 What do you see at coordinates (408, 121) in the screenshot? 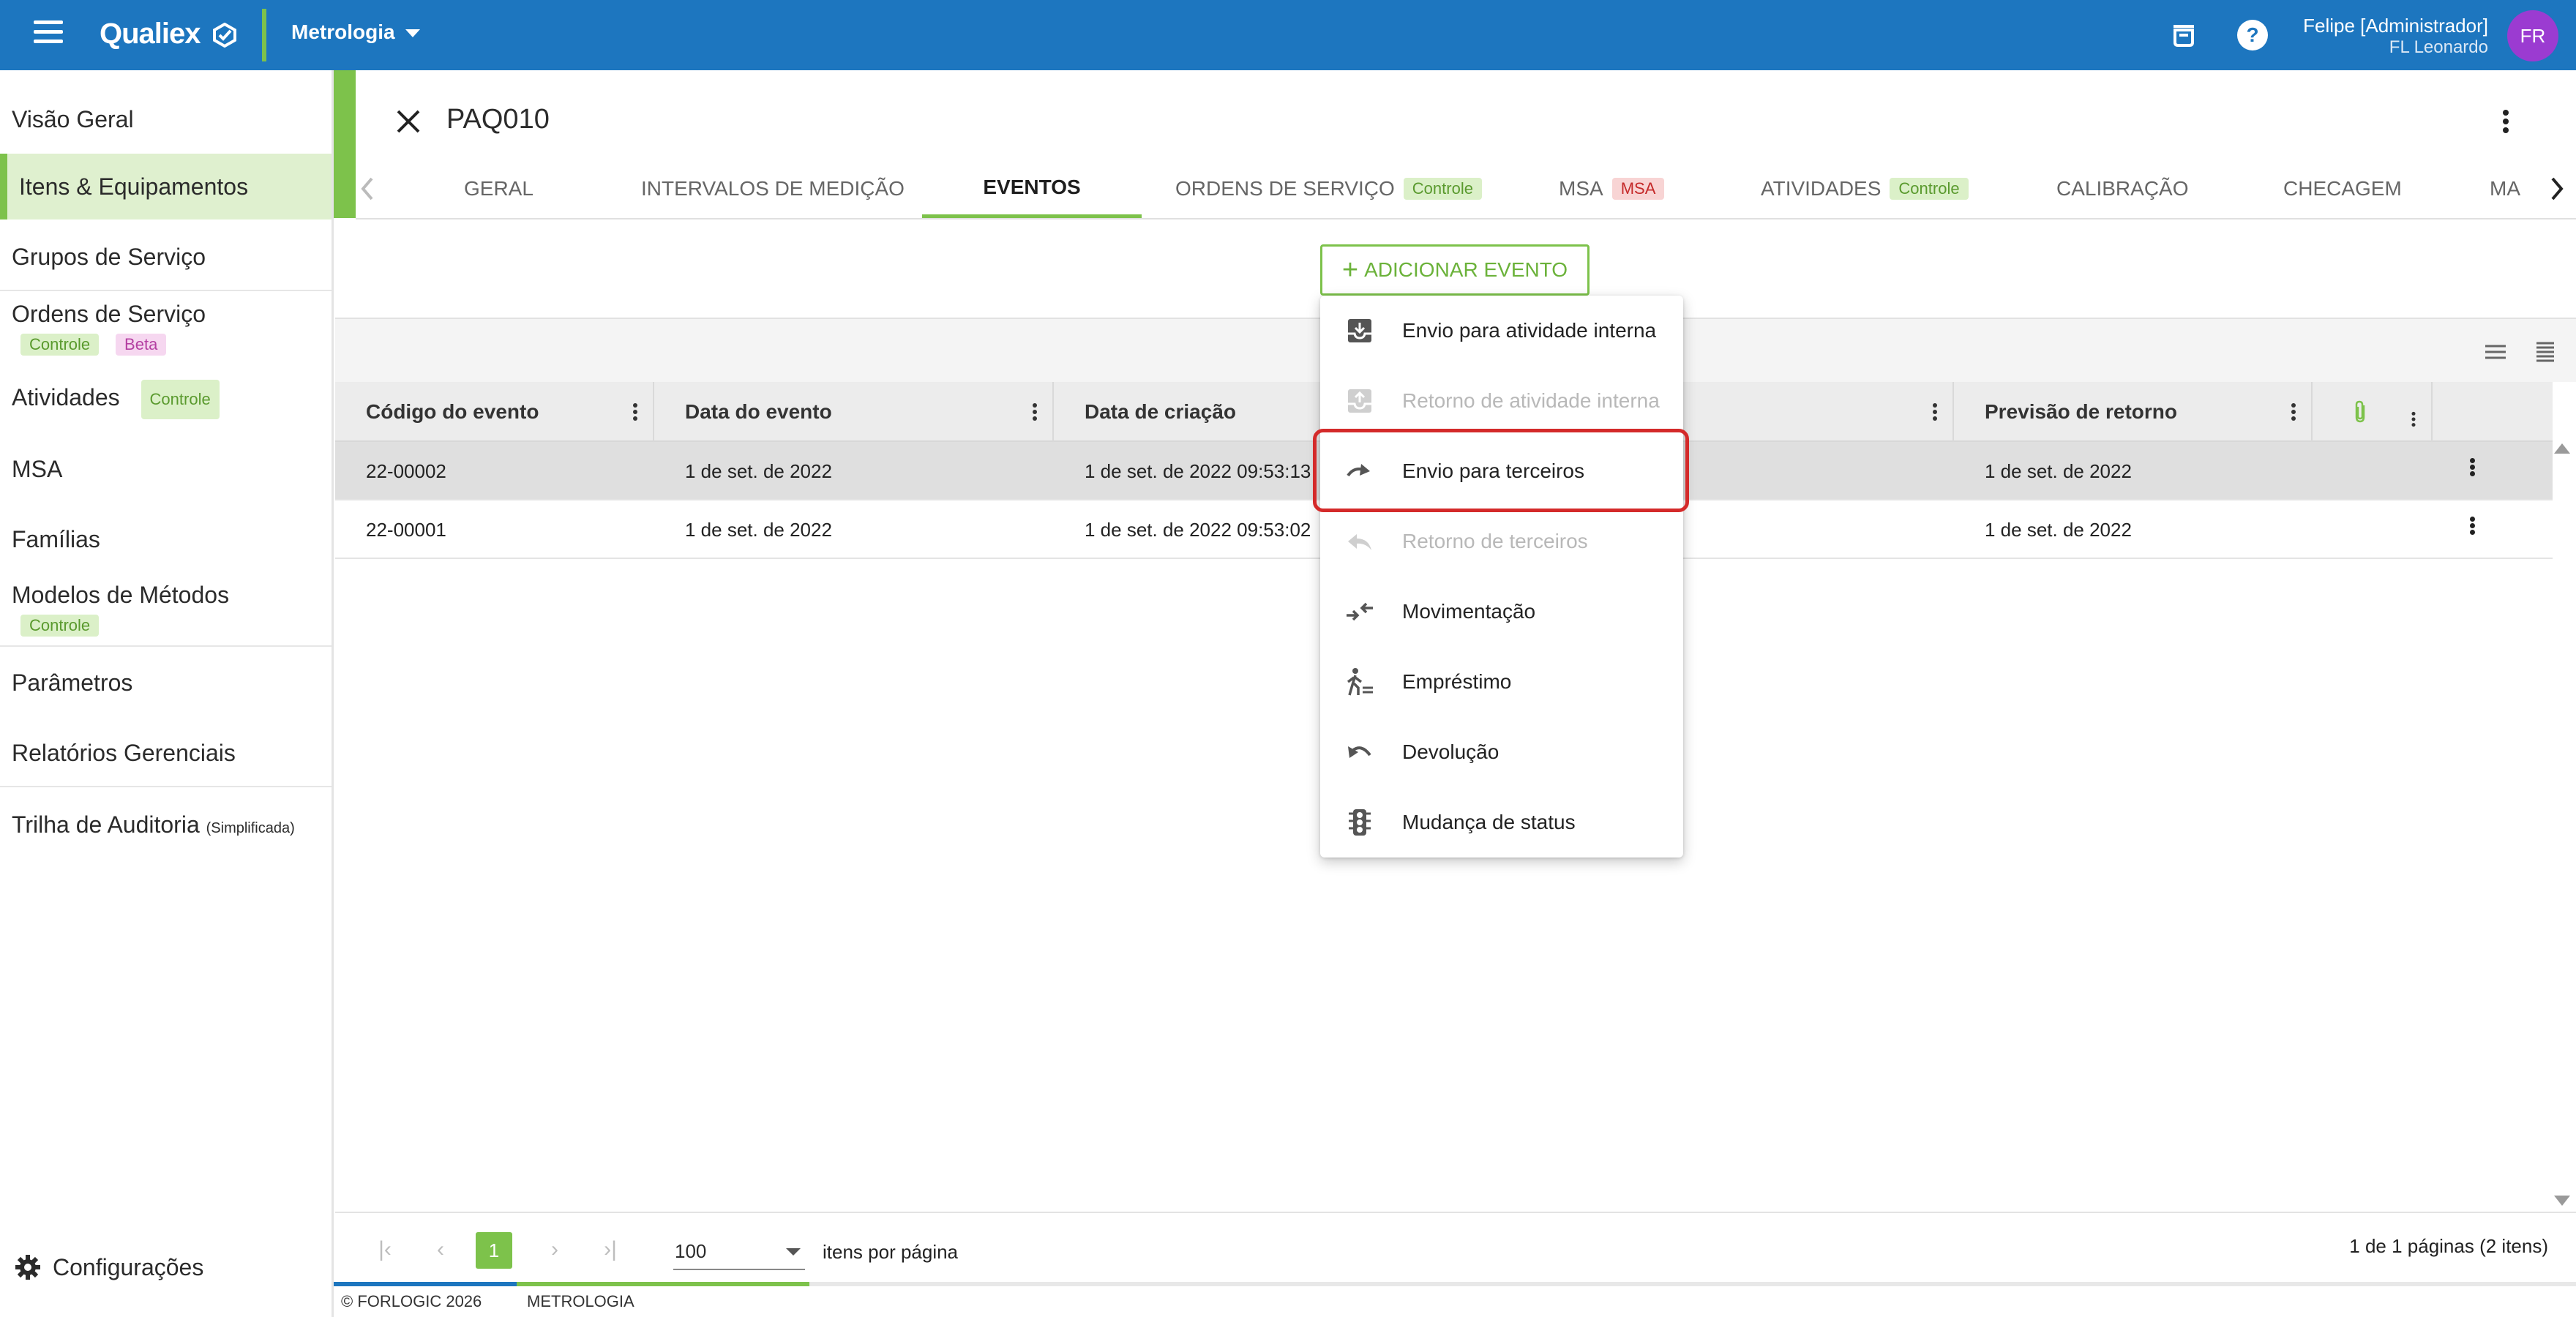
I see `close-icon` at bounding box center [408, 121].